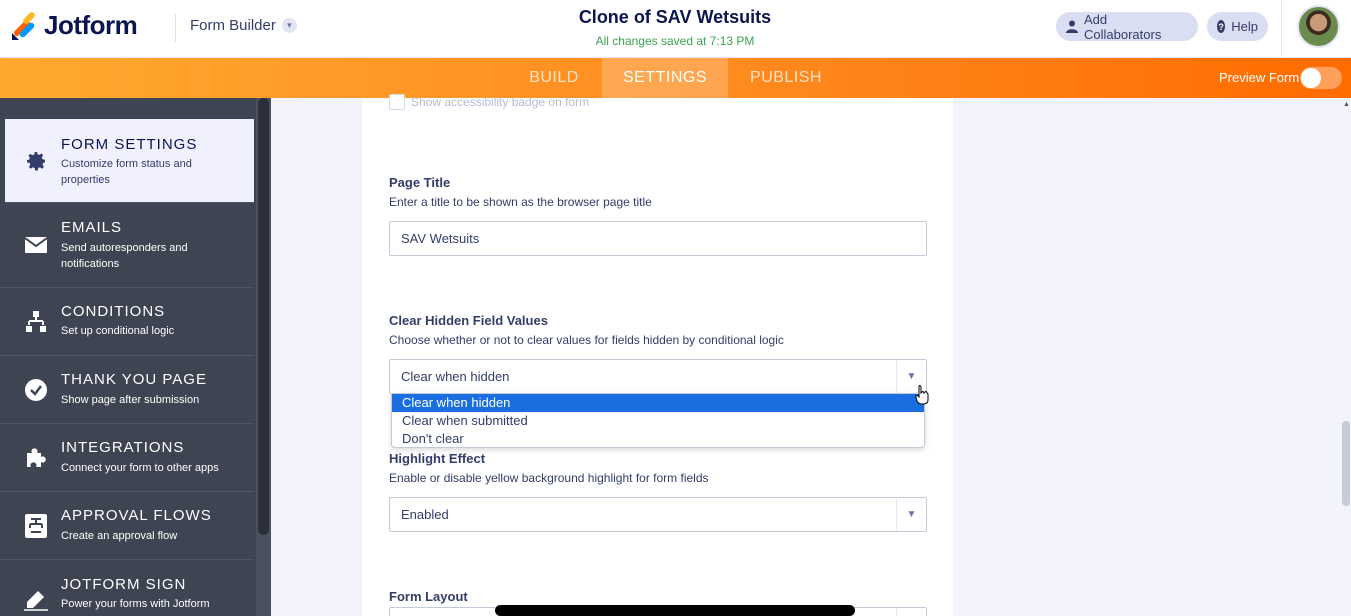 Image resolution: width=1351 pixels, height=616 pixels. What do you see at coordinates (428, 596) in the screenshot?
I see `form-layout-label: Form Layout` at bounding box center [428, 596].